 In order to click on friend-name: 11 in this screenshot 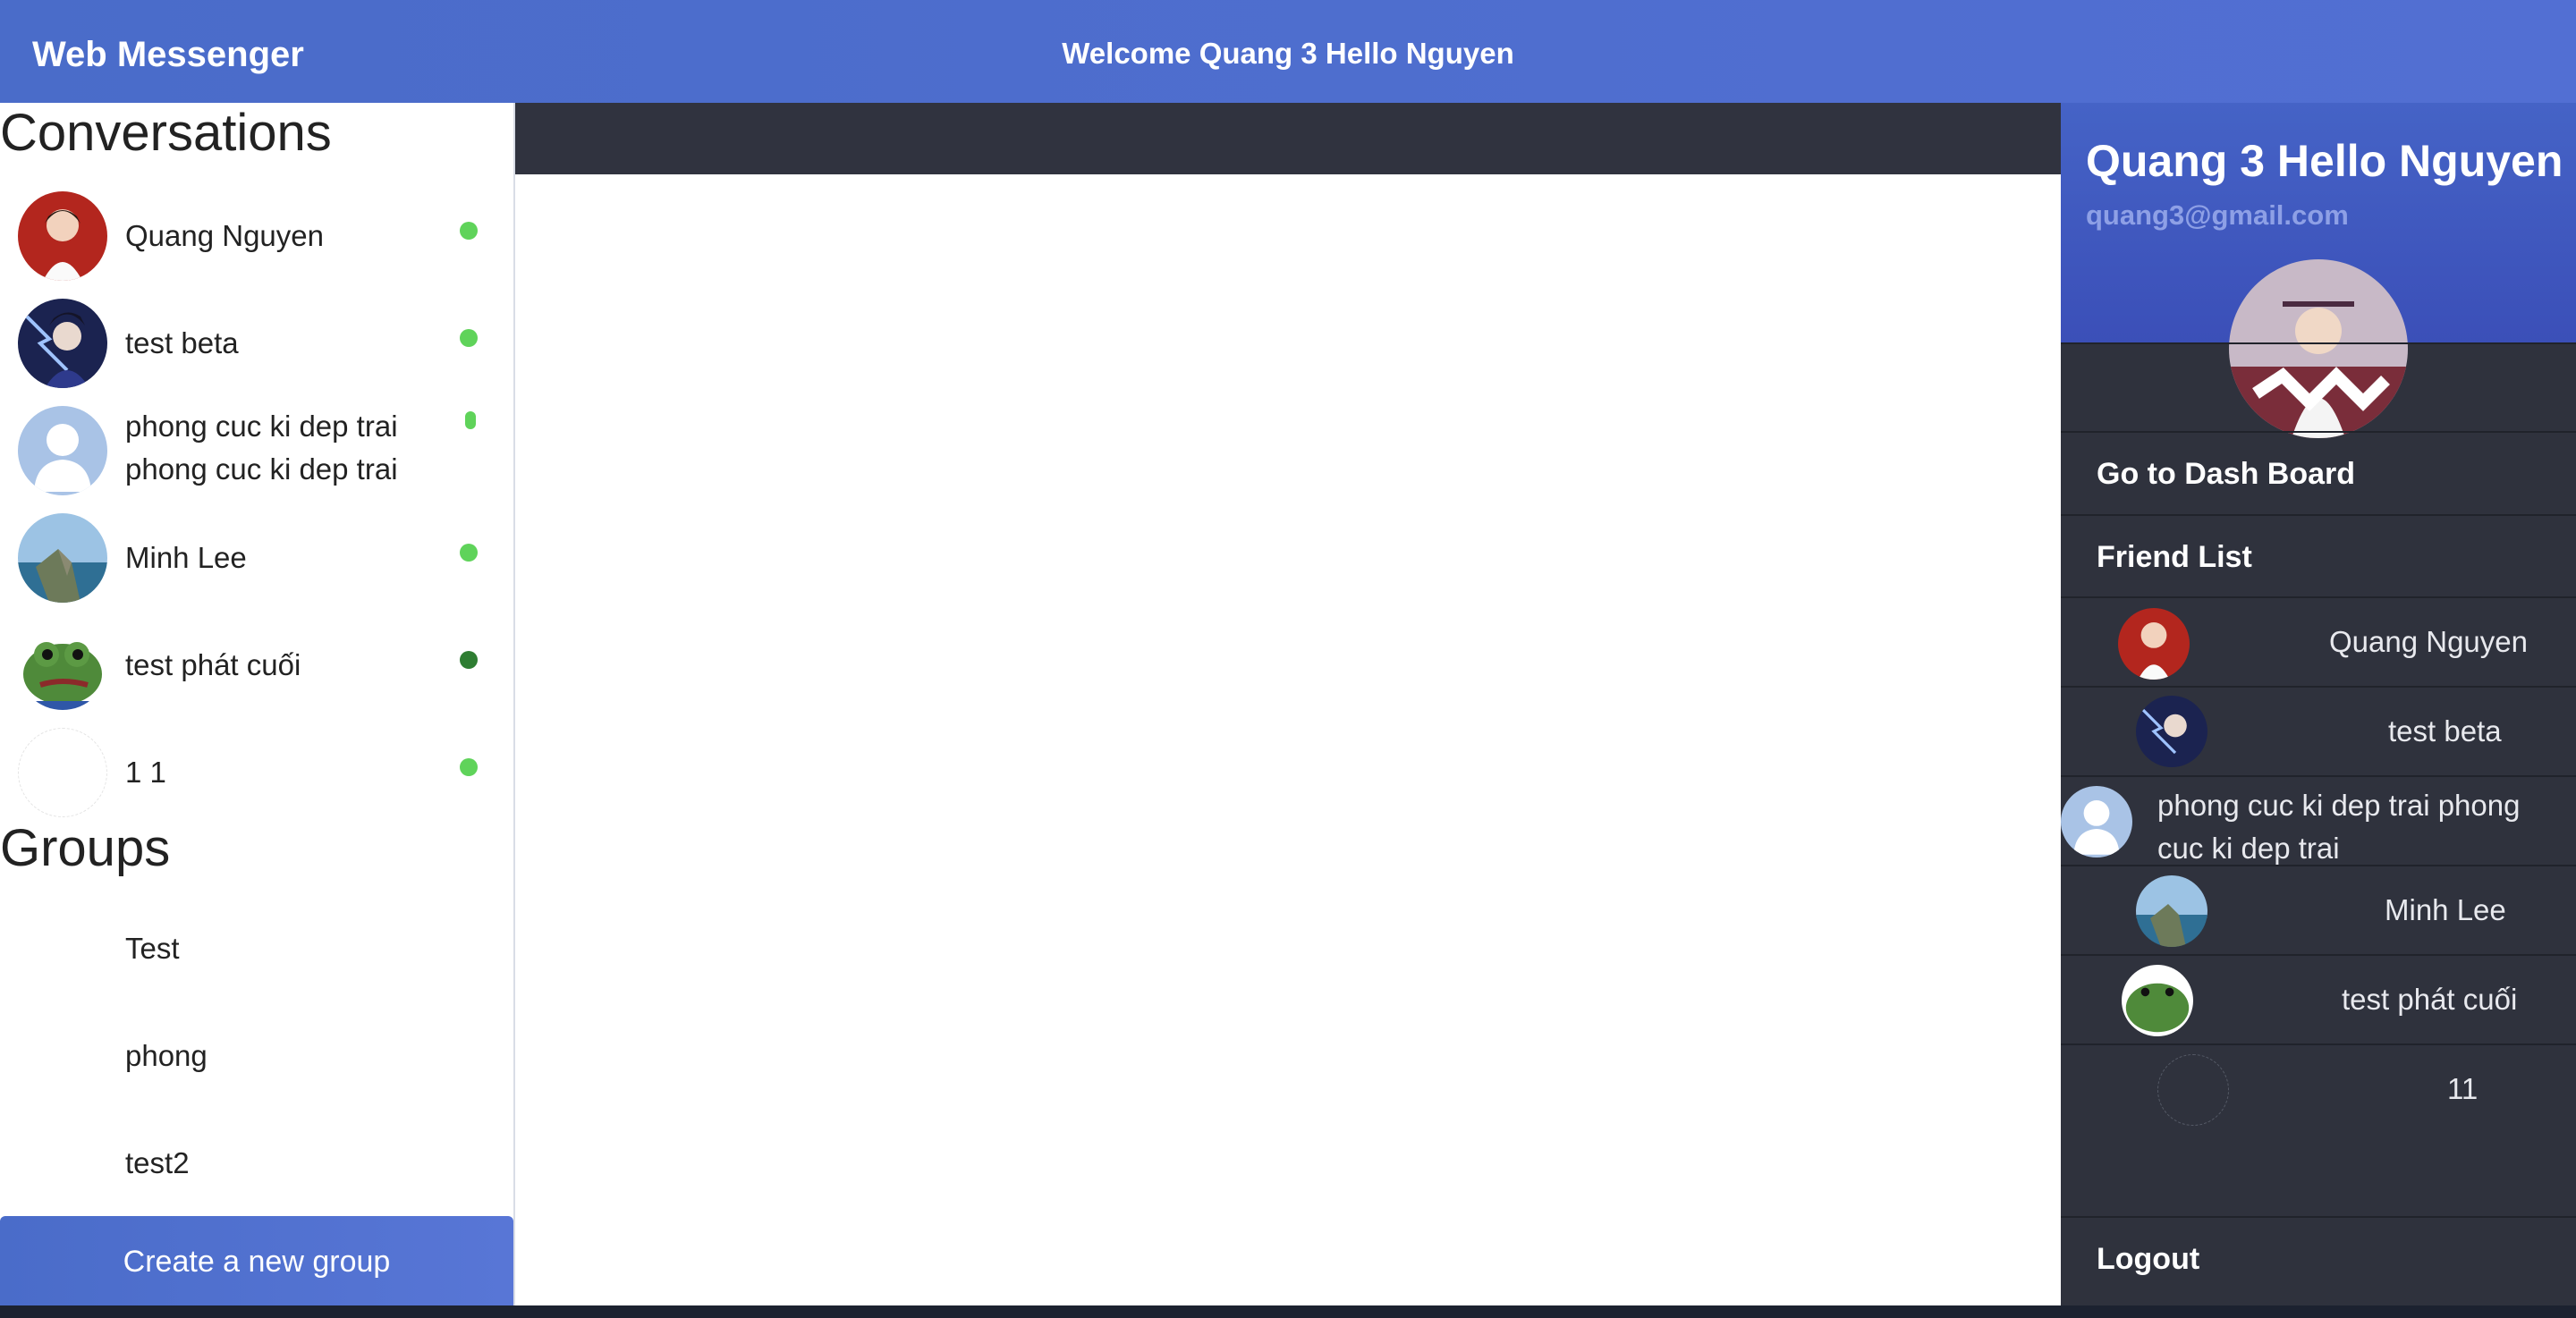, I will do `click(2463, 1088)`.